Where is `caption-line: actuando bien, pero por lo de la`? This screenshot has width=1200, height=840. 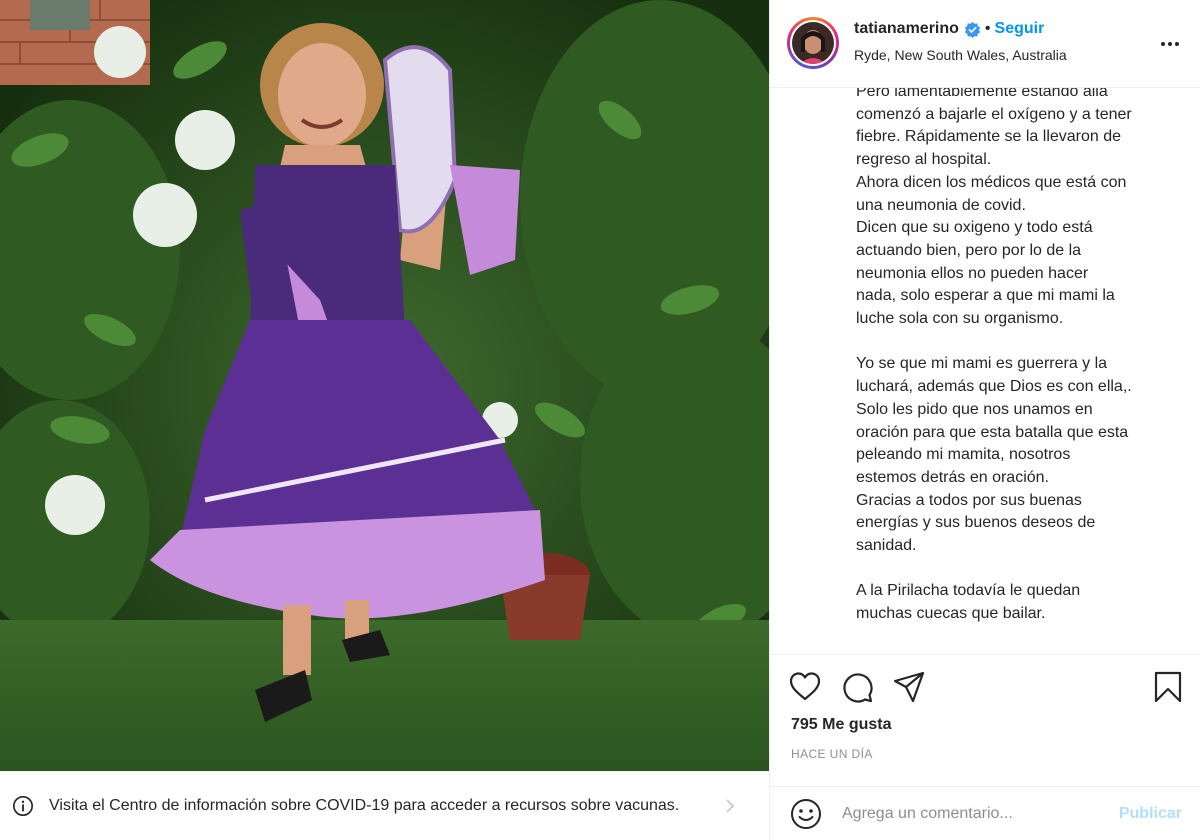 caption-line: actuando bien, pero por lo de la is located at coordinates (969, 250).